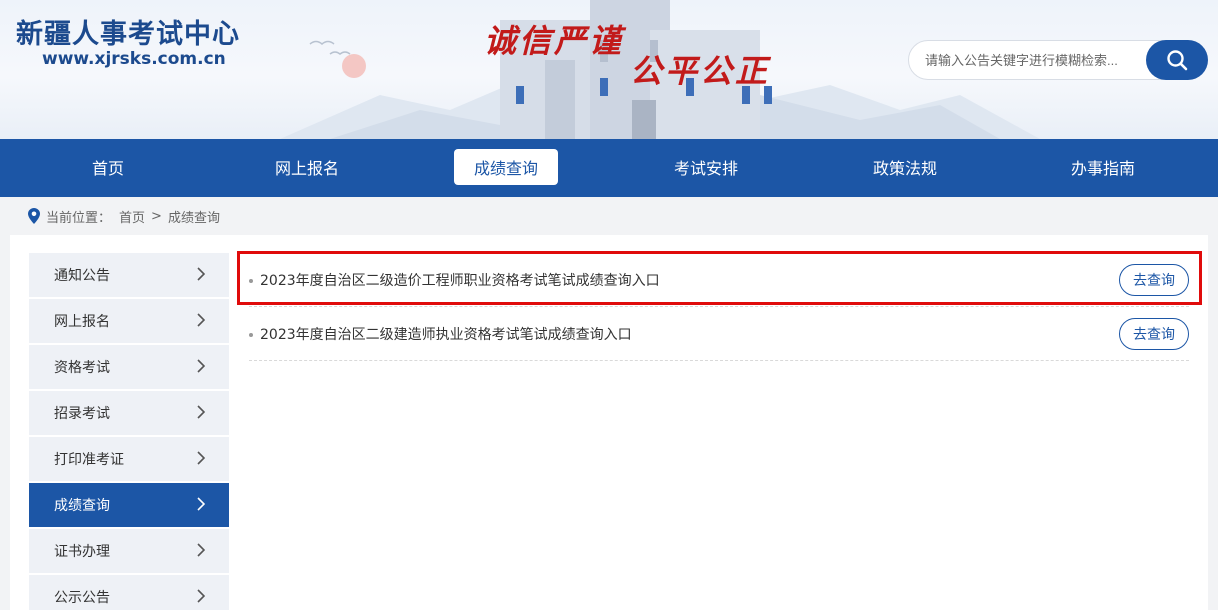 The image size is (1218, 610). Describe the element at coordinates (700, 71) in the screenshot. I see `slogan-fairness: 公平公正` at that location.